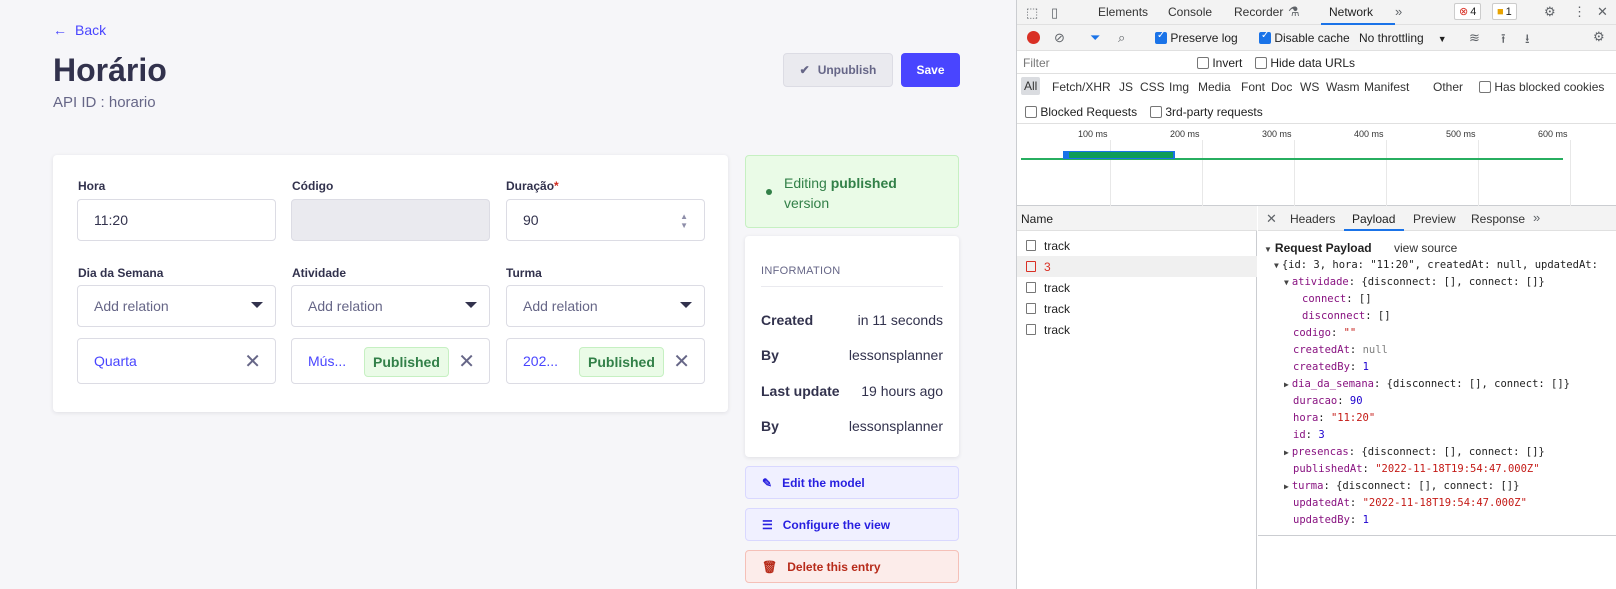 This screenshot has width=1616, height=589. What do you see at coordinates (605, 306) in the screenshot?
I see `turma-relation-select: Add relation` at bounding box center [605, 306].